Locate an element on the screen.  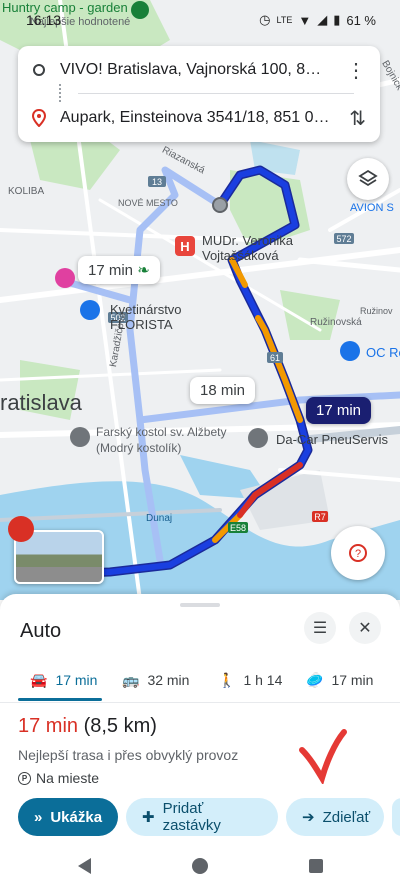
add-stops-button: ✚ Pridať zastávky is located at coordinates (202, 817).